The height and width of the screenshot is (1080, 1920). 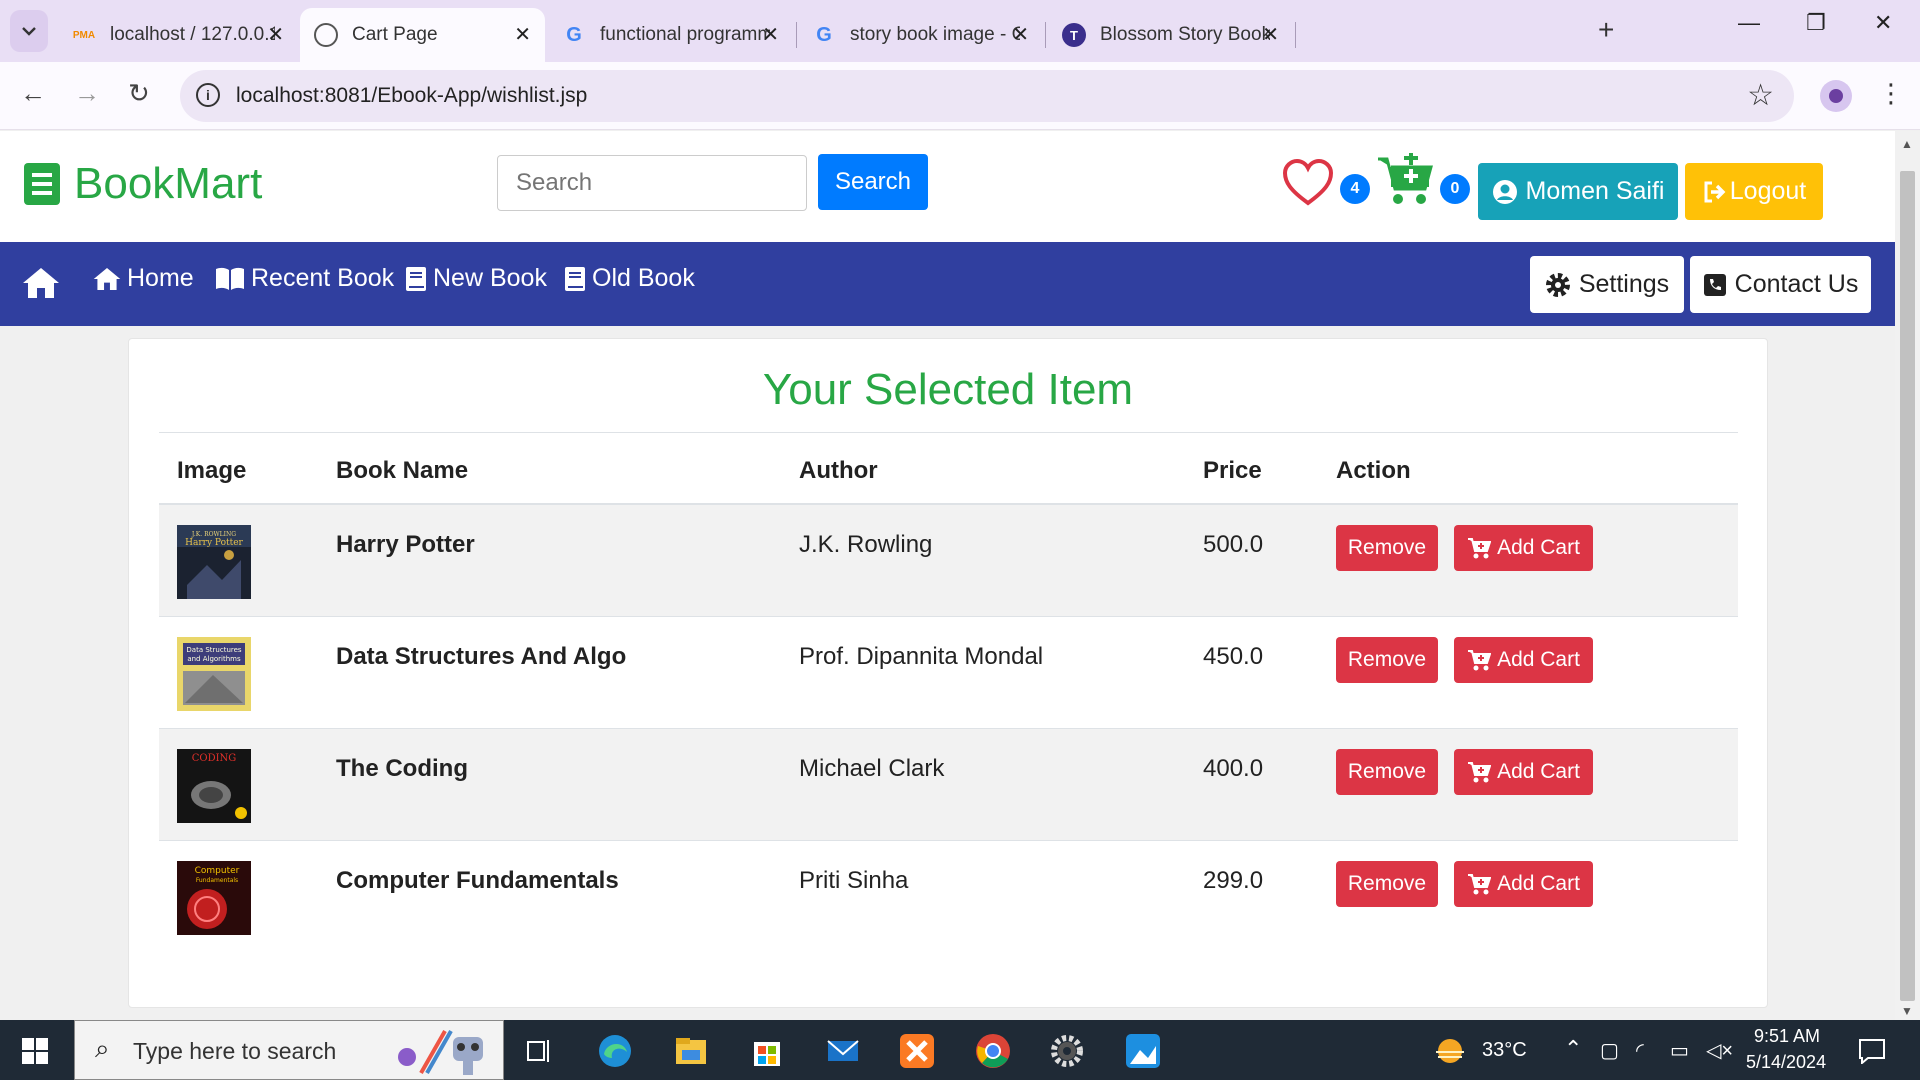 I want to click on battery-icon: ▭, so click(x=1679, y=1050).